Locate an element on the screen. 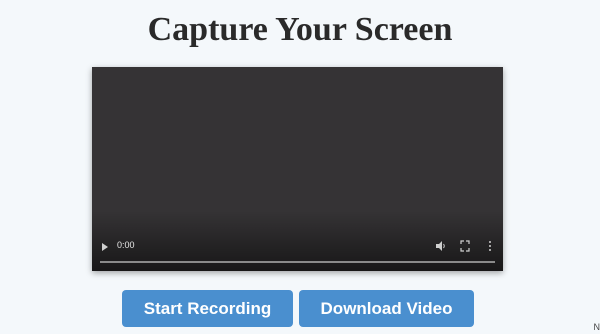 This screenshot has height=334, width=600. progress-bar is located at coordinates (297, 262).